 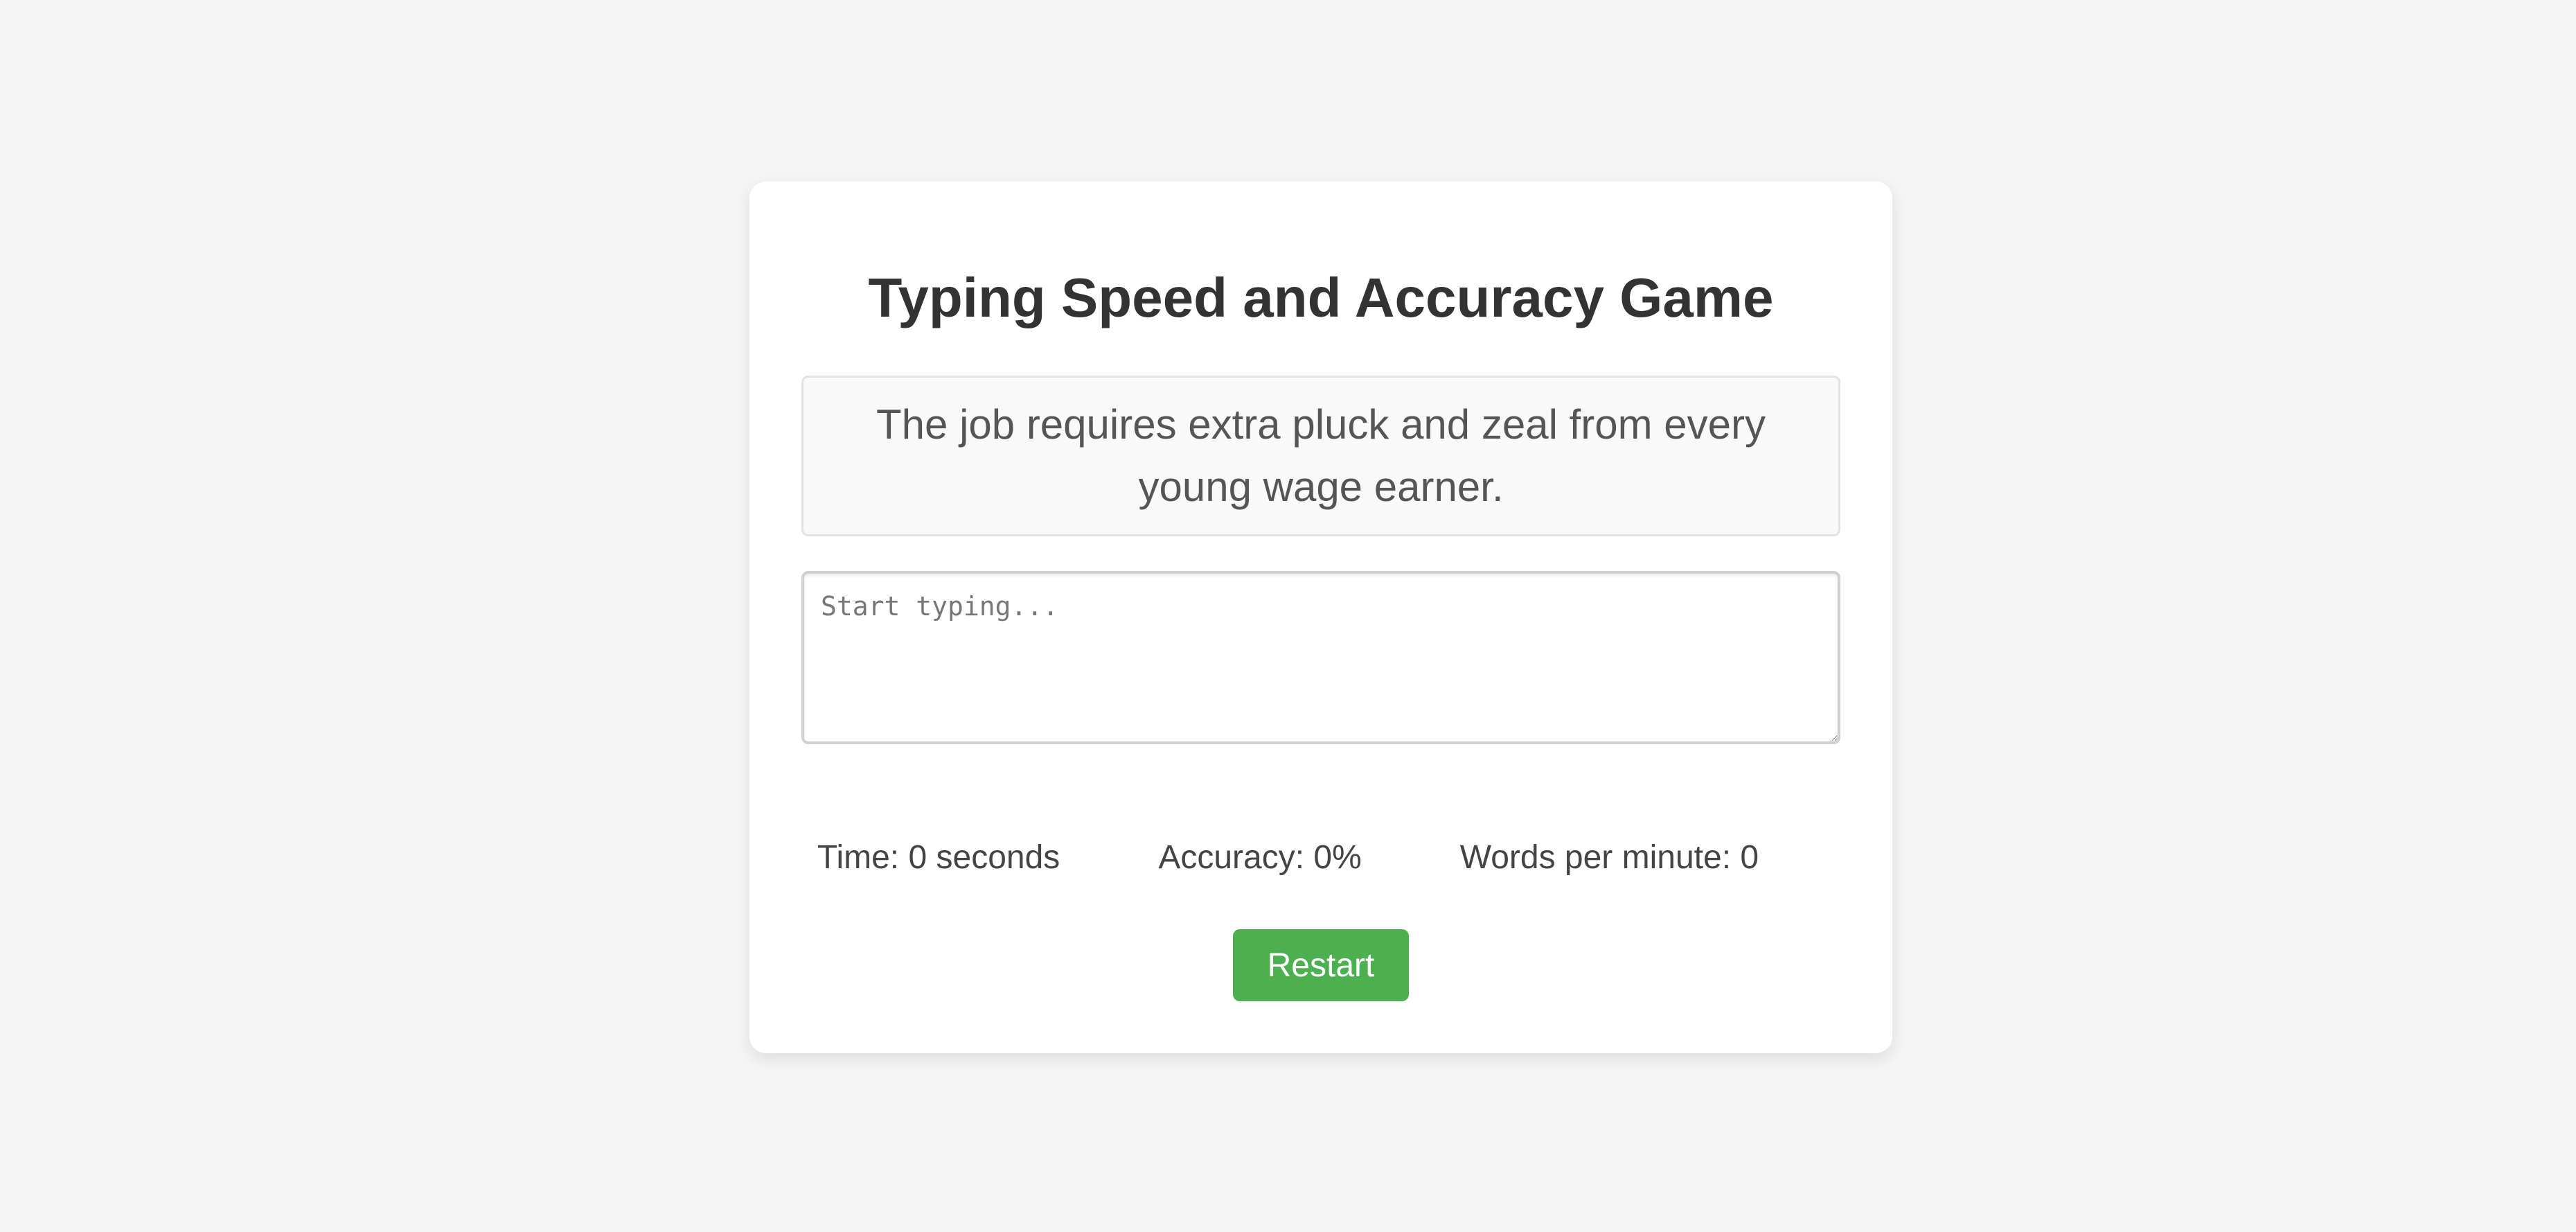 What do you see at coordinates (1749, 857) in the screenshot?
I see `wpm-value: 0` at bounding box center [1749, 857].